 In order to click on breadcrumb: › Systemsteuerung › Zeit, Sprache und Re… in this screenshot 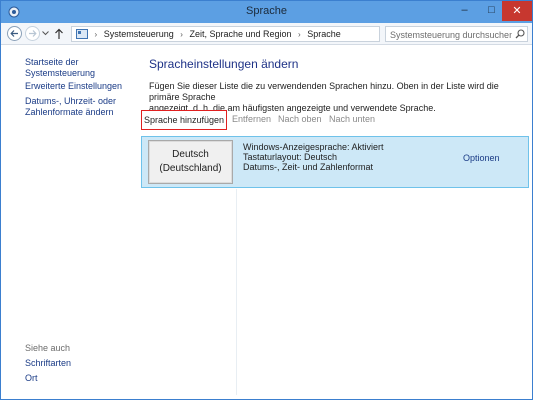, I will do `click(208, 34)`.